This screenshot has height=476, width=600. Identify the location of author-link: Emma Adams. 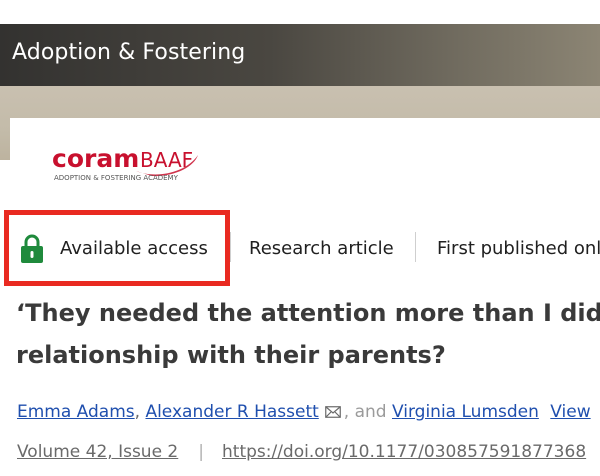
(76, 412).